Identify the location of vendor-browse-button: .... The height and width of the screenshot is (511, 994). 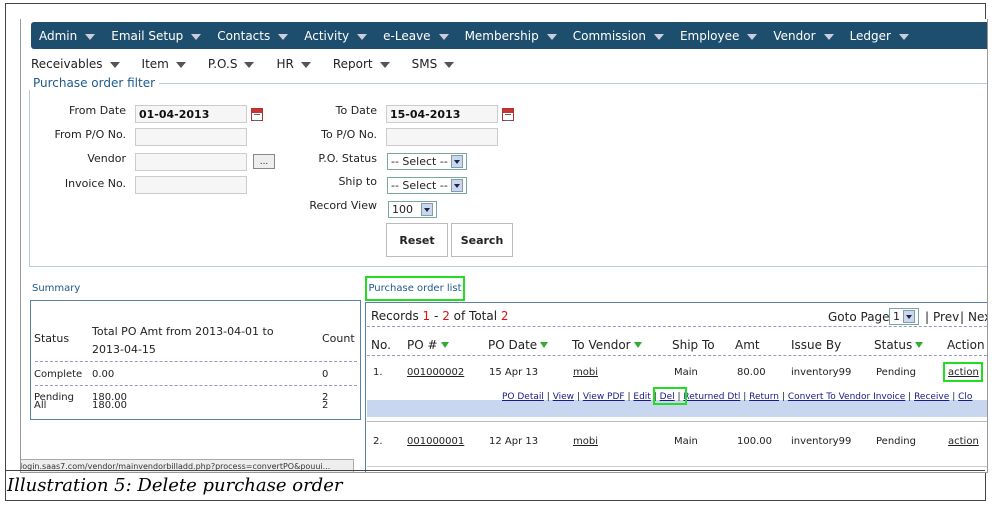
(264, 161).